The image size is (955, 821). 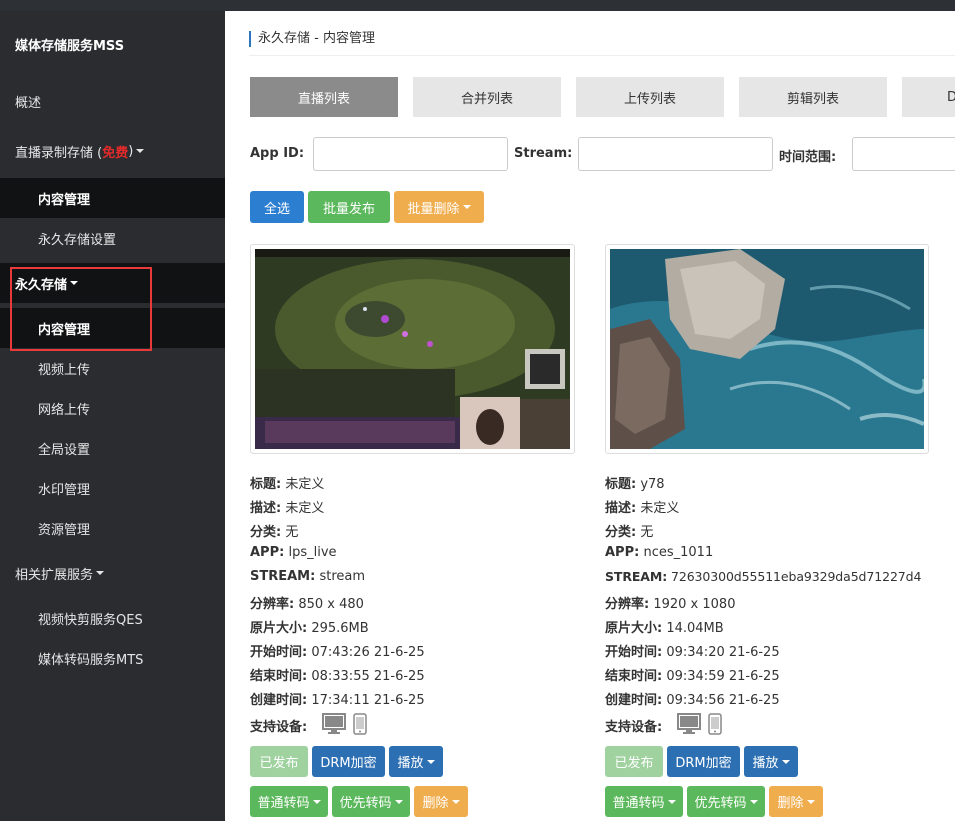 I want to click on sidebar-item-resources: 资源管理, so click(x=112, y=528).